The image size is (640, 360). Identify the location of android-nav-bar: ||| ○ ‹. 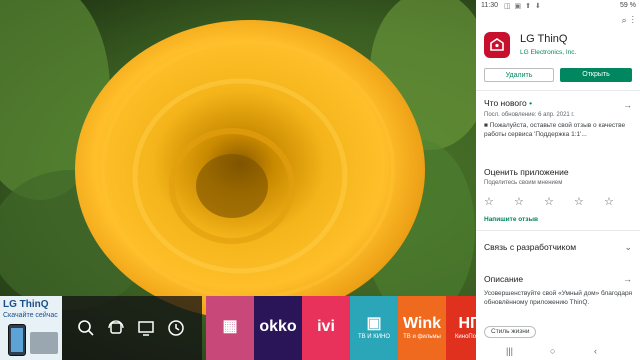
(558, 352).